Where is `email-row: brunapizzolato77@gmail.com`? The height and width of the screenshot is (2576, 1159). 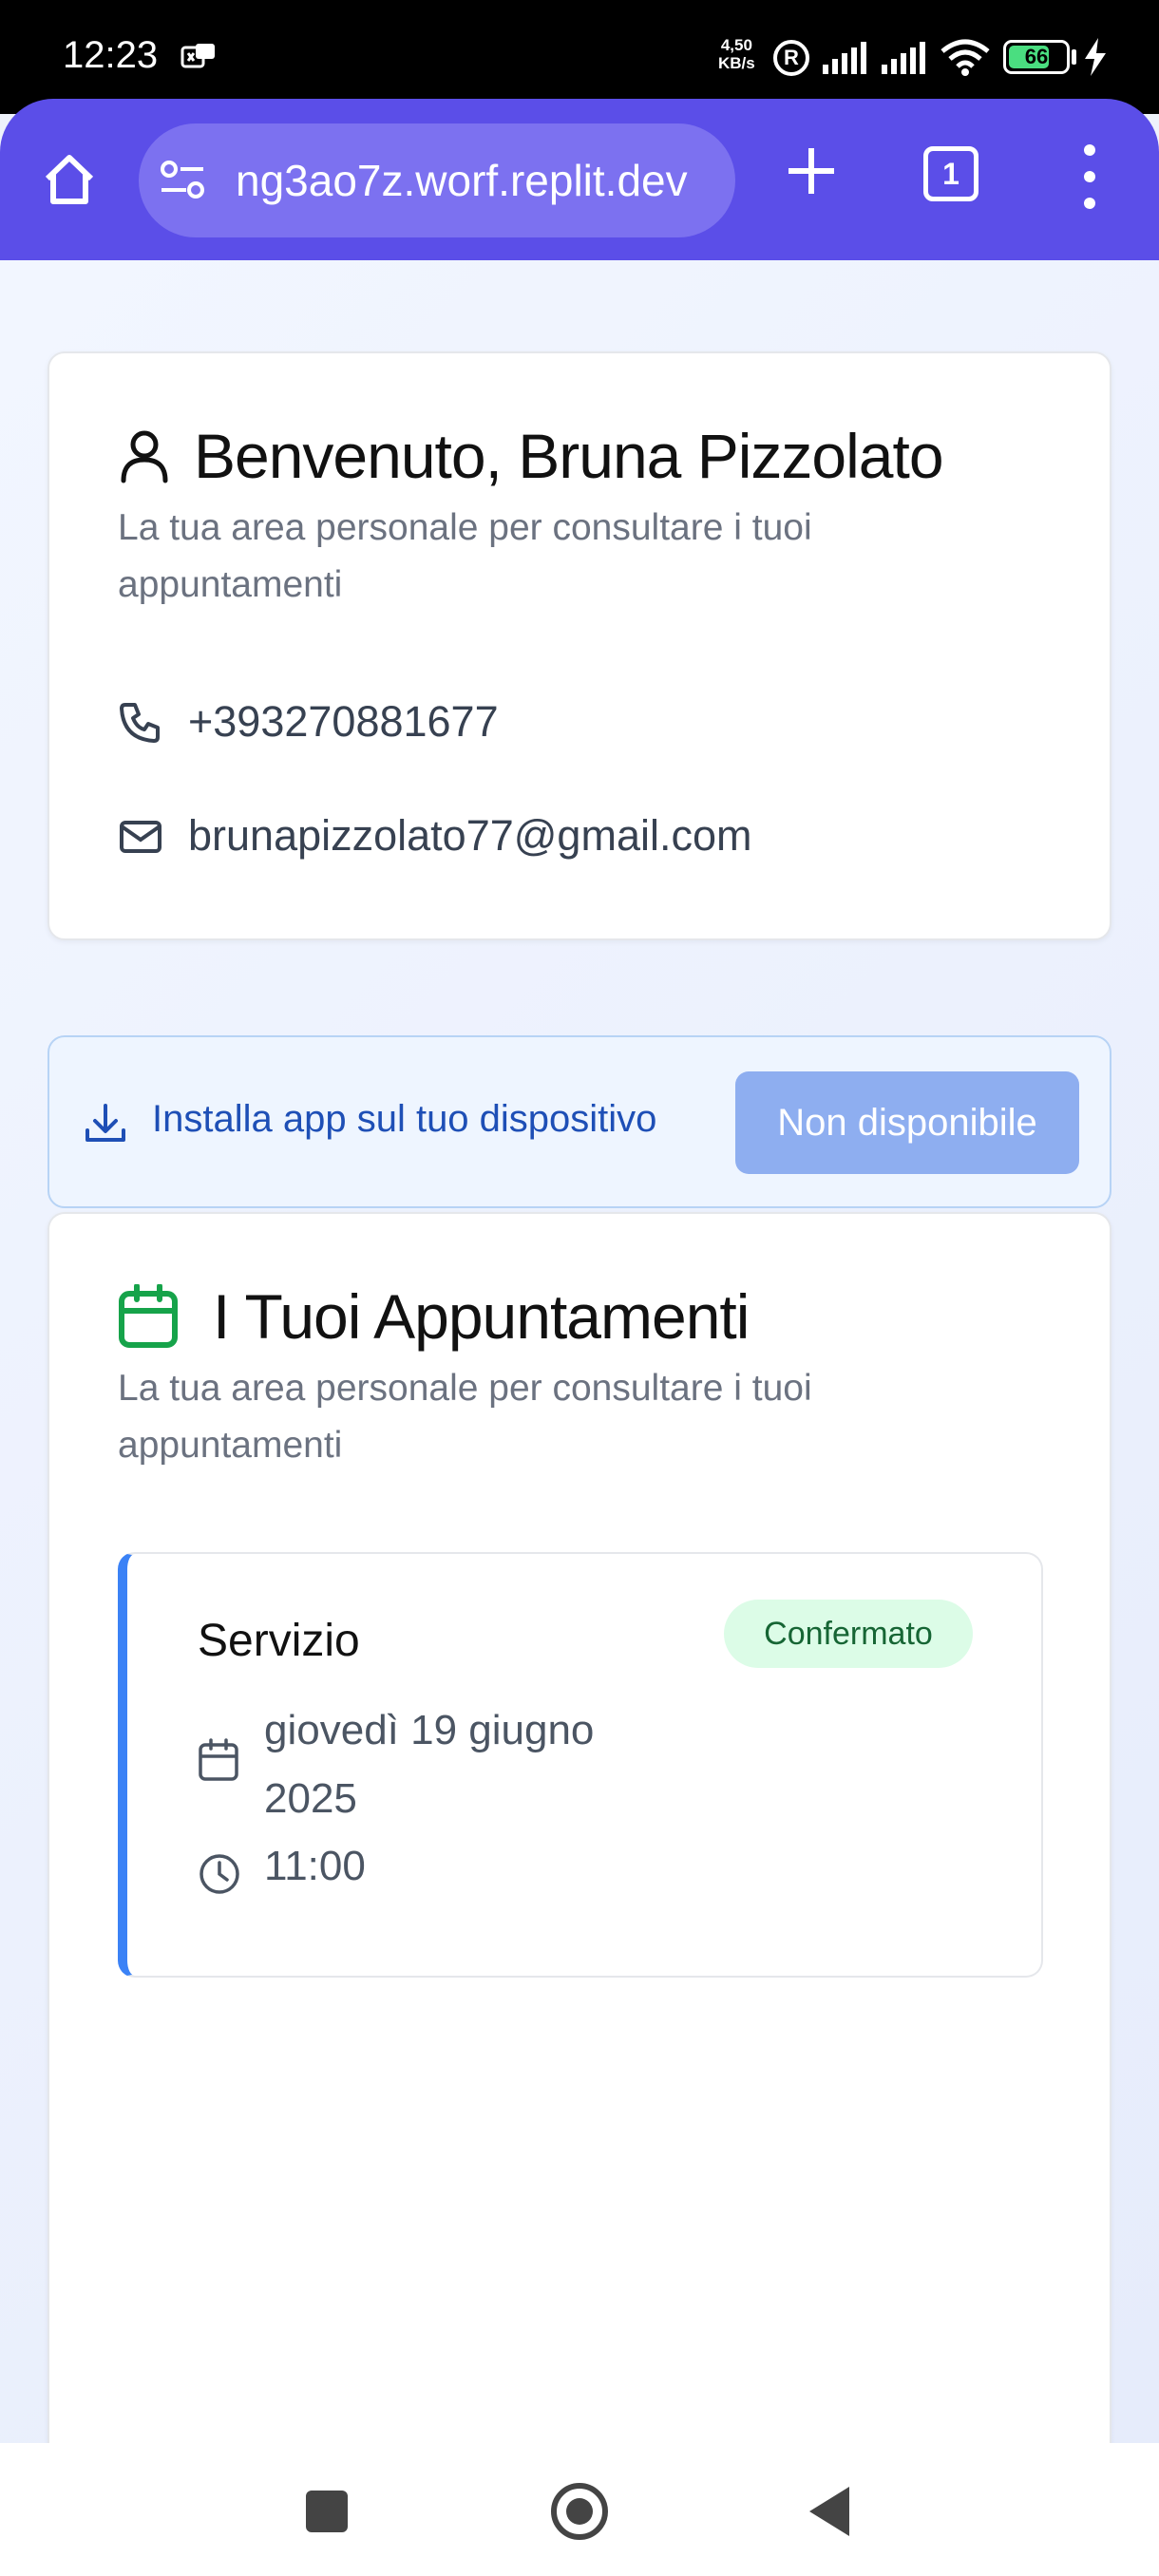
email-row: brunapizzolato77@gmail.com is located at coordinates (434, 836).